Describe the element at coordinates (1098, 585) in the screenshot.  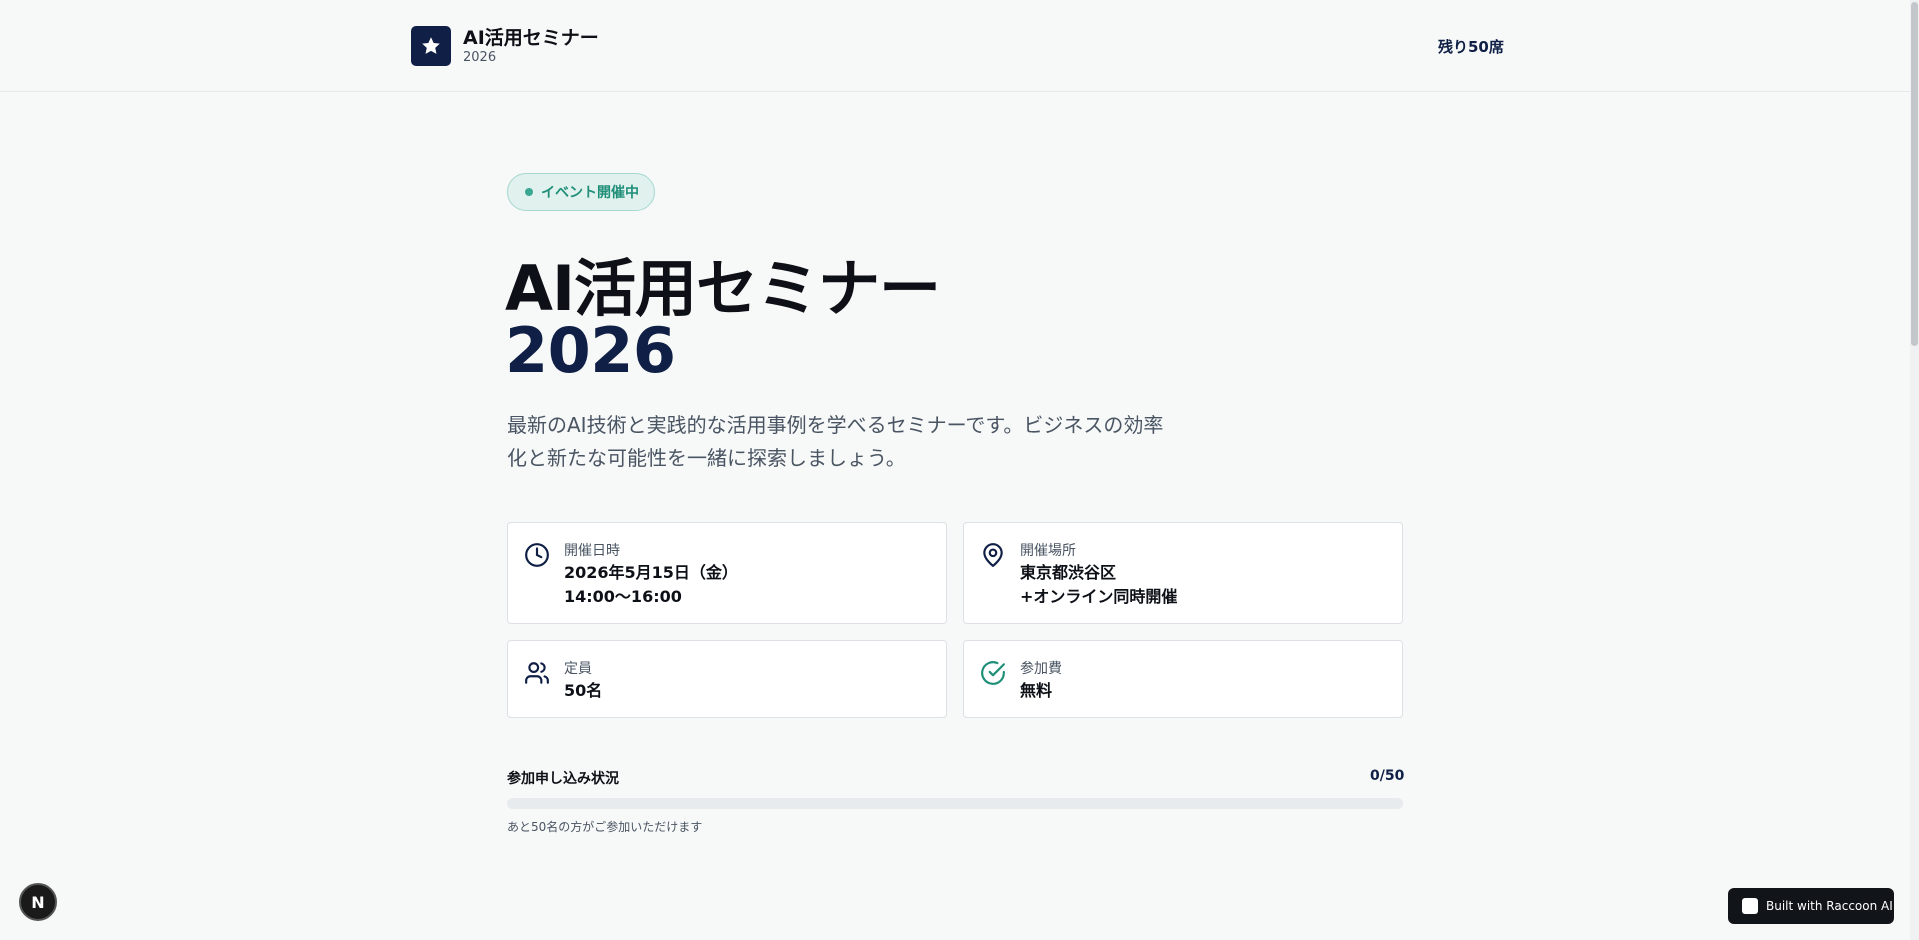
I see `location-value: 東京都渋谷区 +オンライン同時開催` at that location.